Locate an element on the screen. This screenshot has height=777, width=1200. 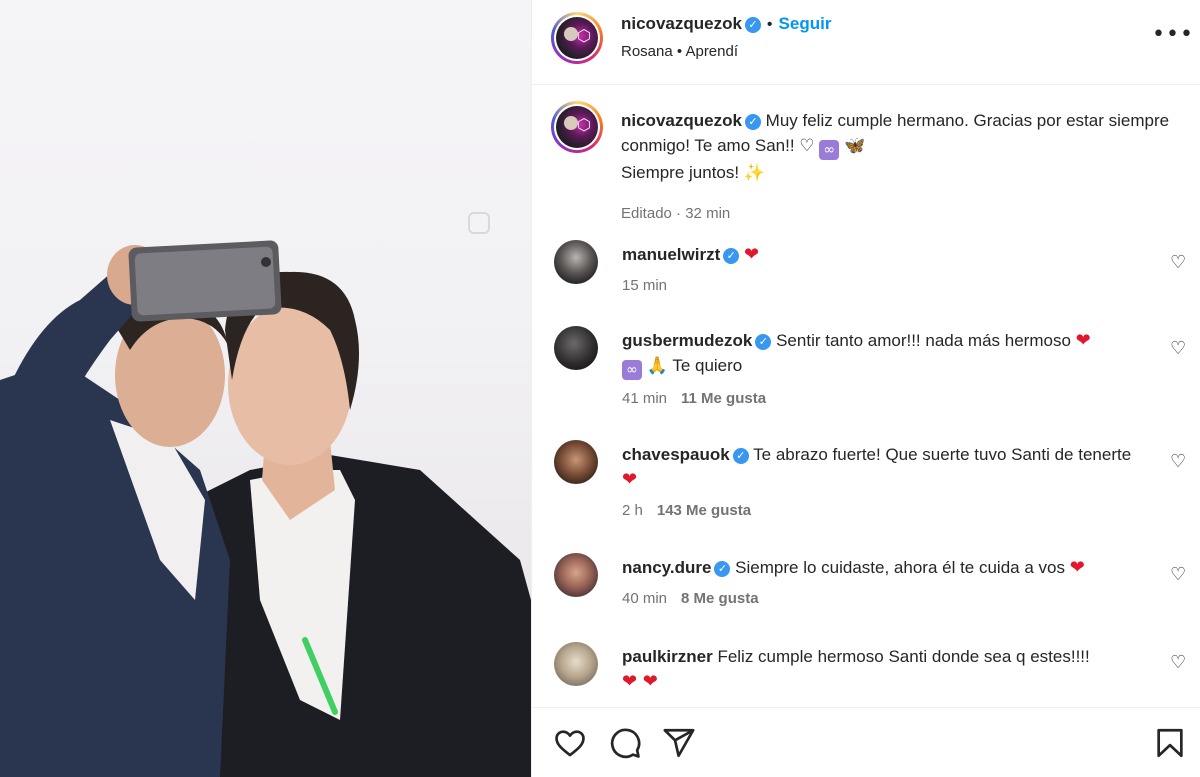
edited-label: Editado is located at coordinates (646, 213).